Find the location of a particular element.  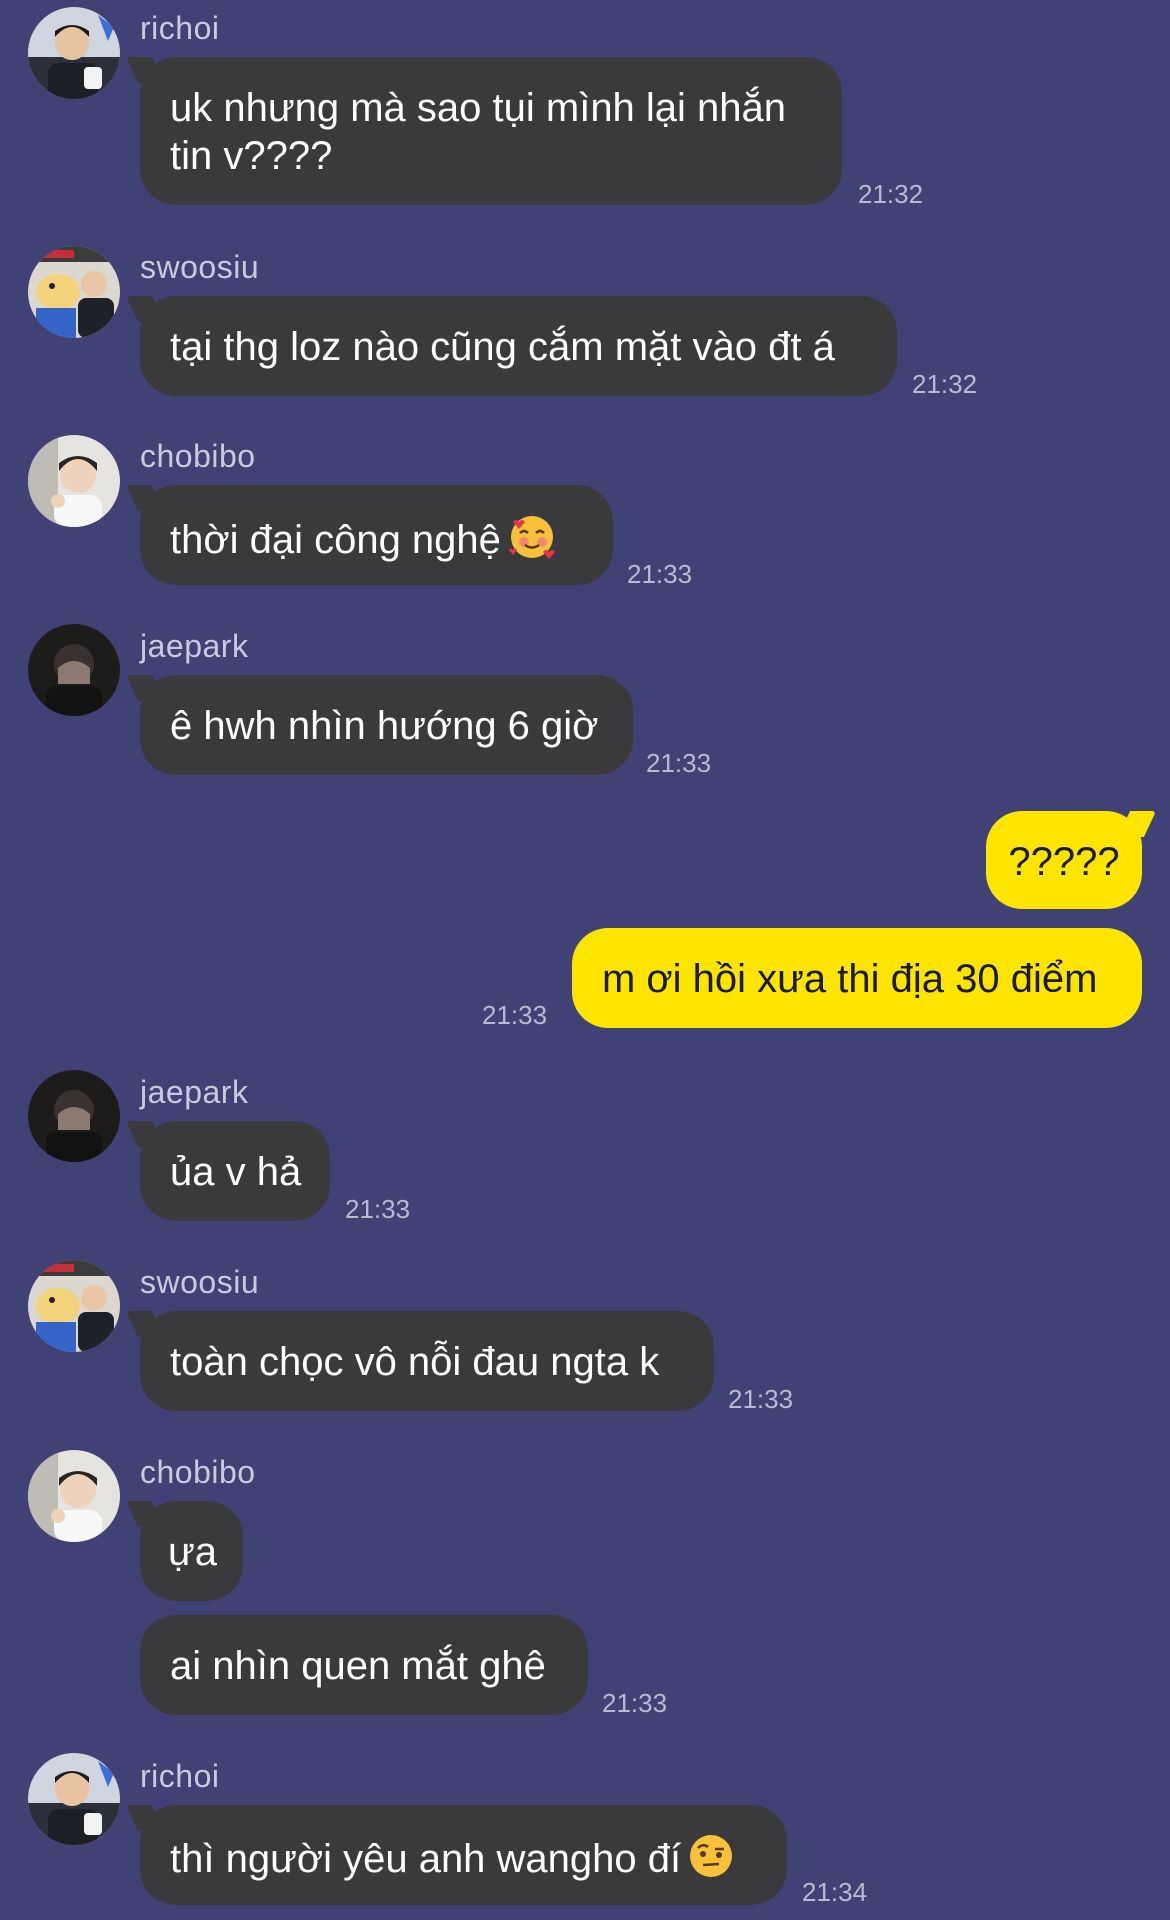

message-bubble: ủa v hả is located at coordinates (235, 1171).